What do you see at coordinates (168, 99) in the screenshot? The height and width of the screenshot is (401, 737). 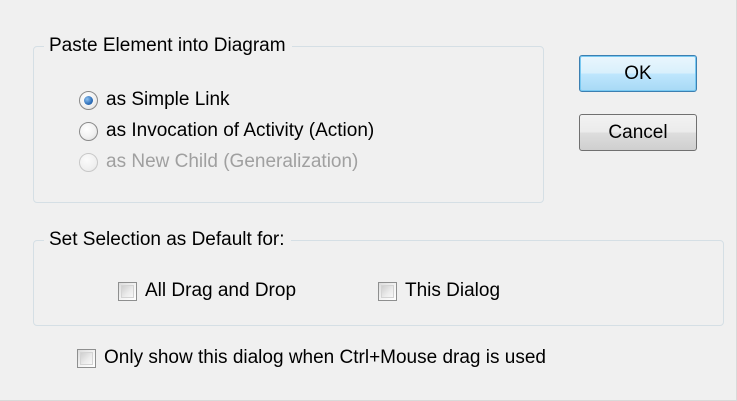 I see `radio-label-simple-link: as Simple Link` at bounding box center [168, 99].